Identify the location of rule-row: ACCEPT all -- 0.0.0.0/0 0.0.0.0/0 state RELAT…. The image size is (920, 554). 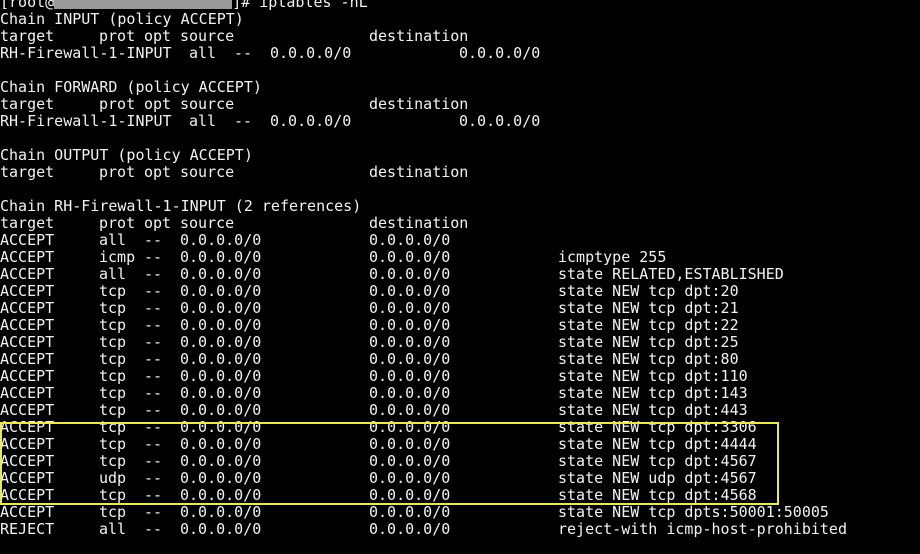
(460, 274).